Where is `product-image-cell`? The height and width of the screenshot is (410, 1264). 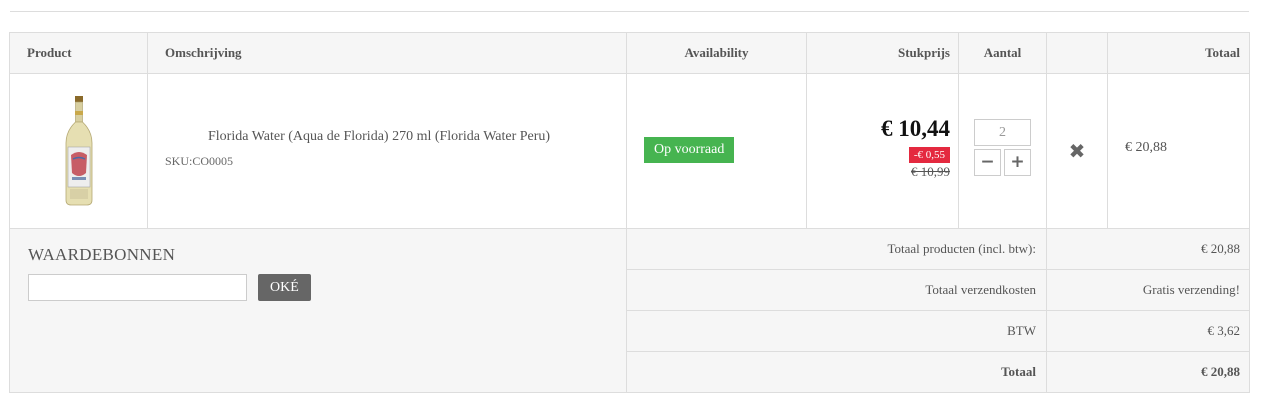 product-image-cell is located at coordinates (78, 151).